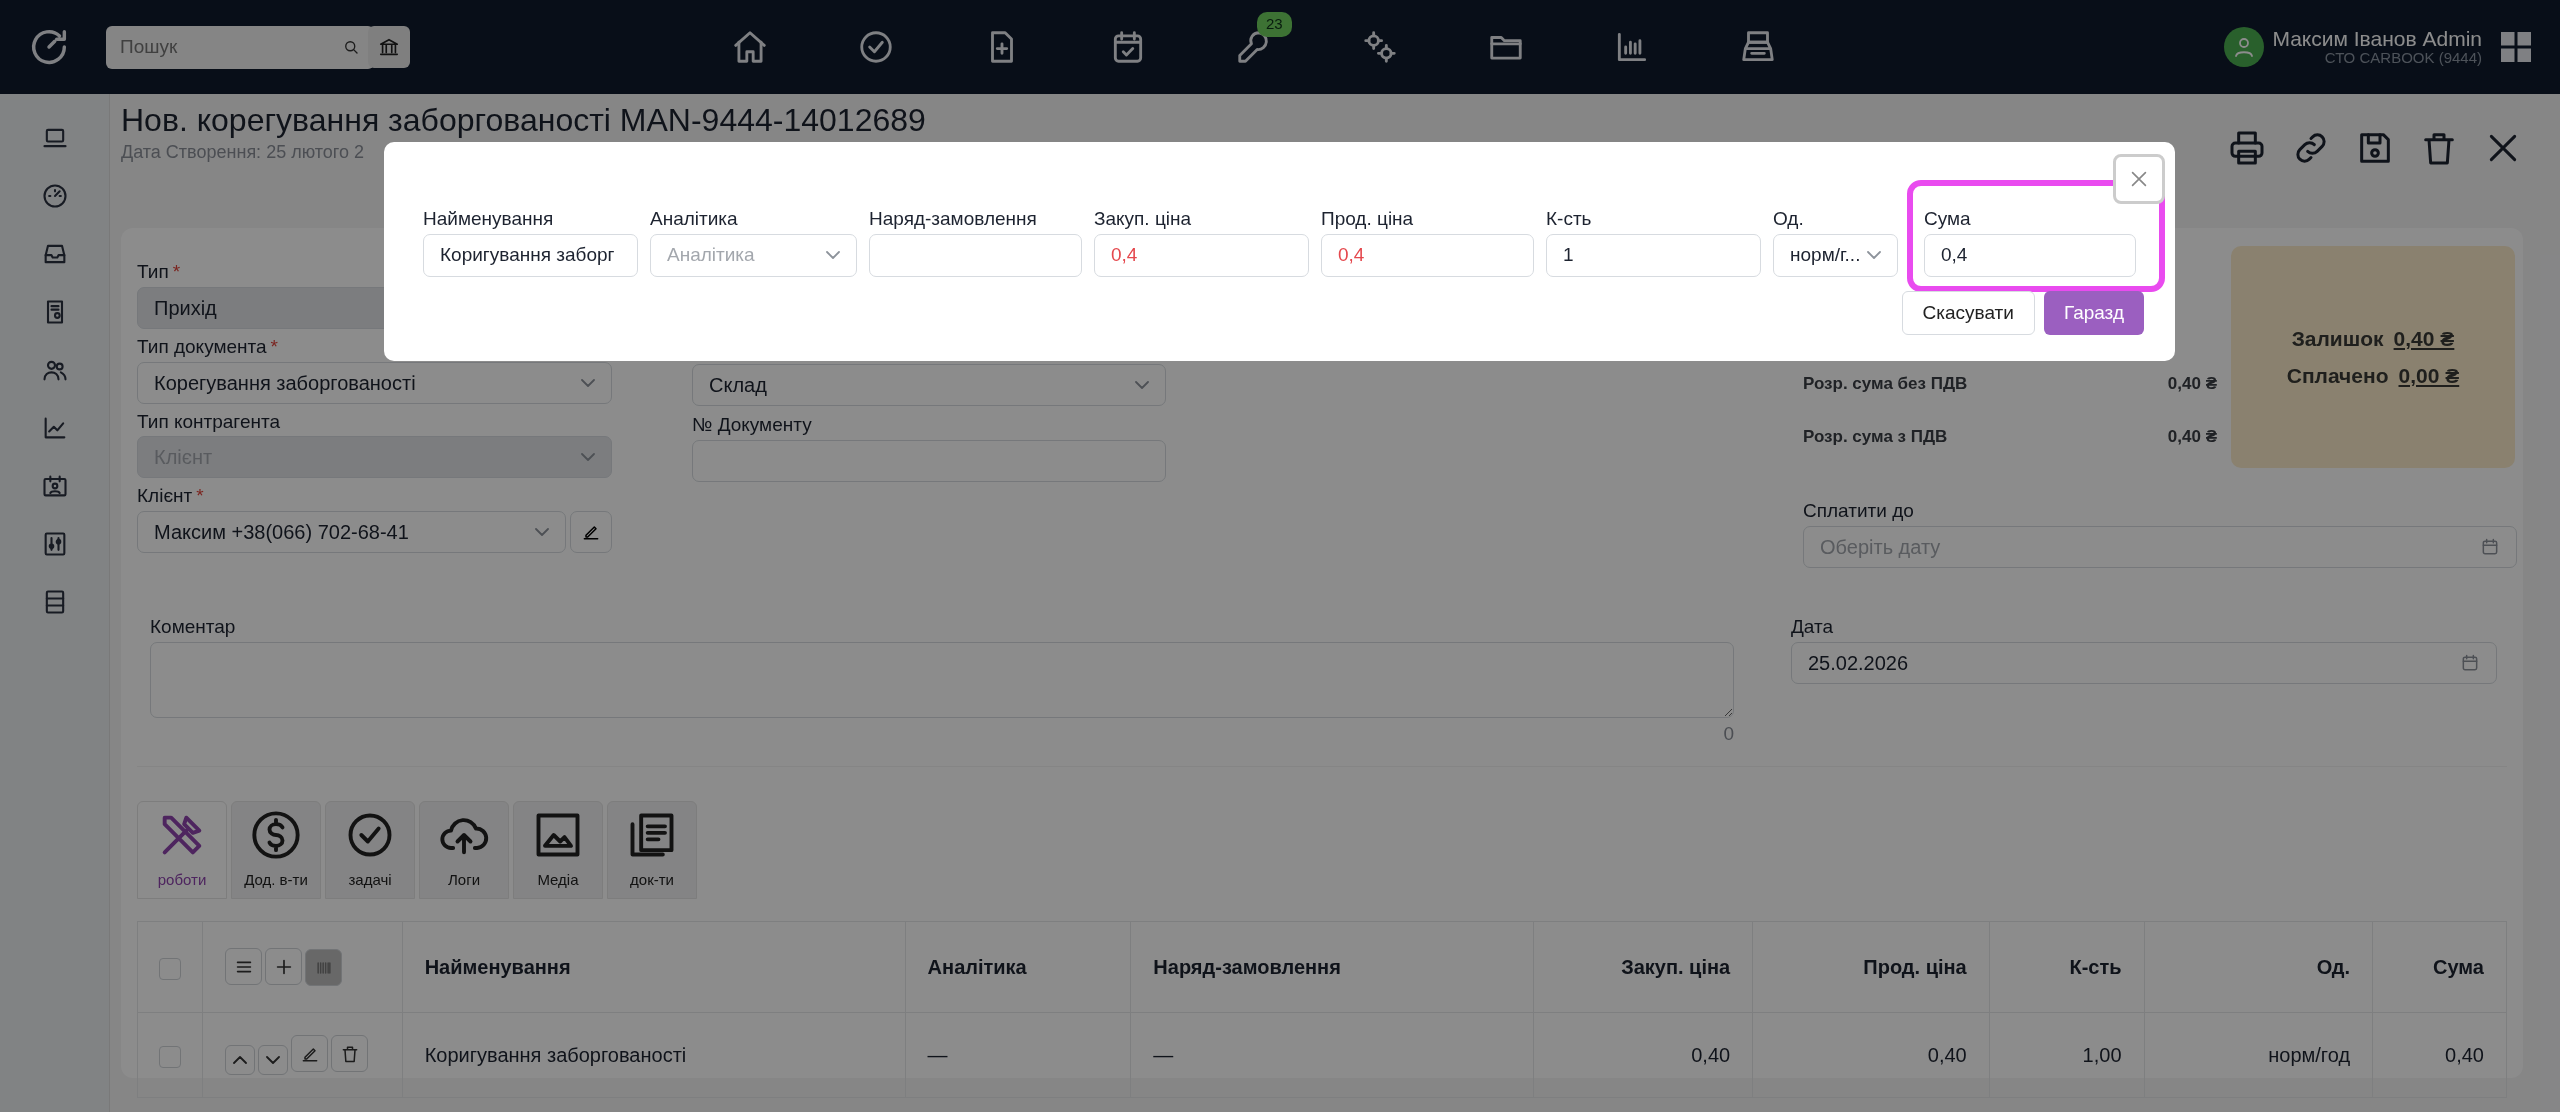 The height and width of the screenshot is (1112, 2560). Describe the element at coordinates (208, 421) in the screenshot. I see `field-label: Тип контрагента` at that location.